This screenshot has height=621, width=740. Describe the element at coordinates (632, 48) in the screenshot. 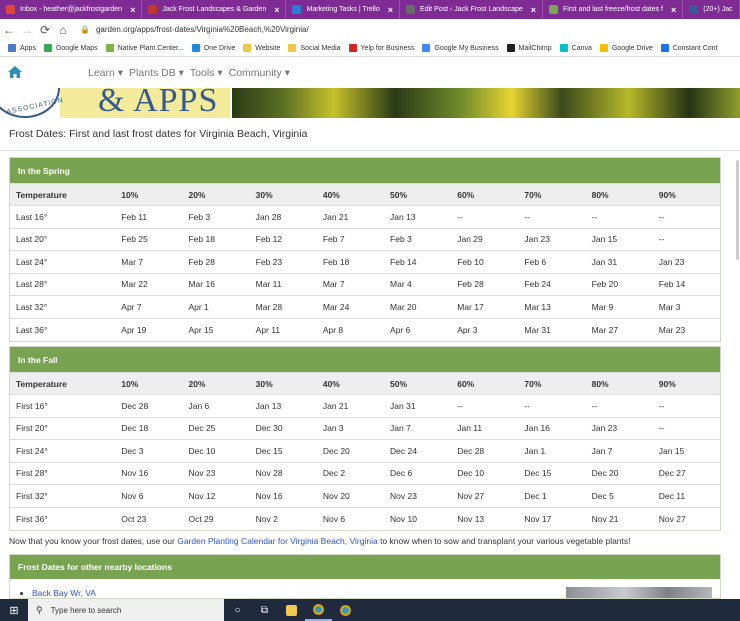

I see `bookmark-label: Google Drive` at that location.